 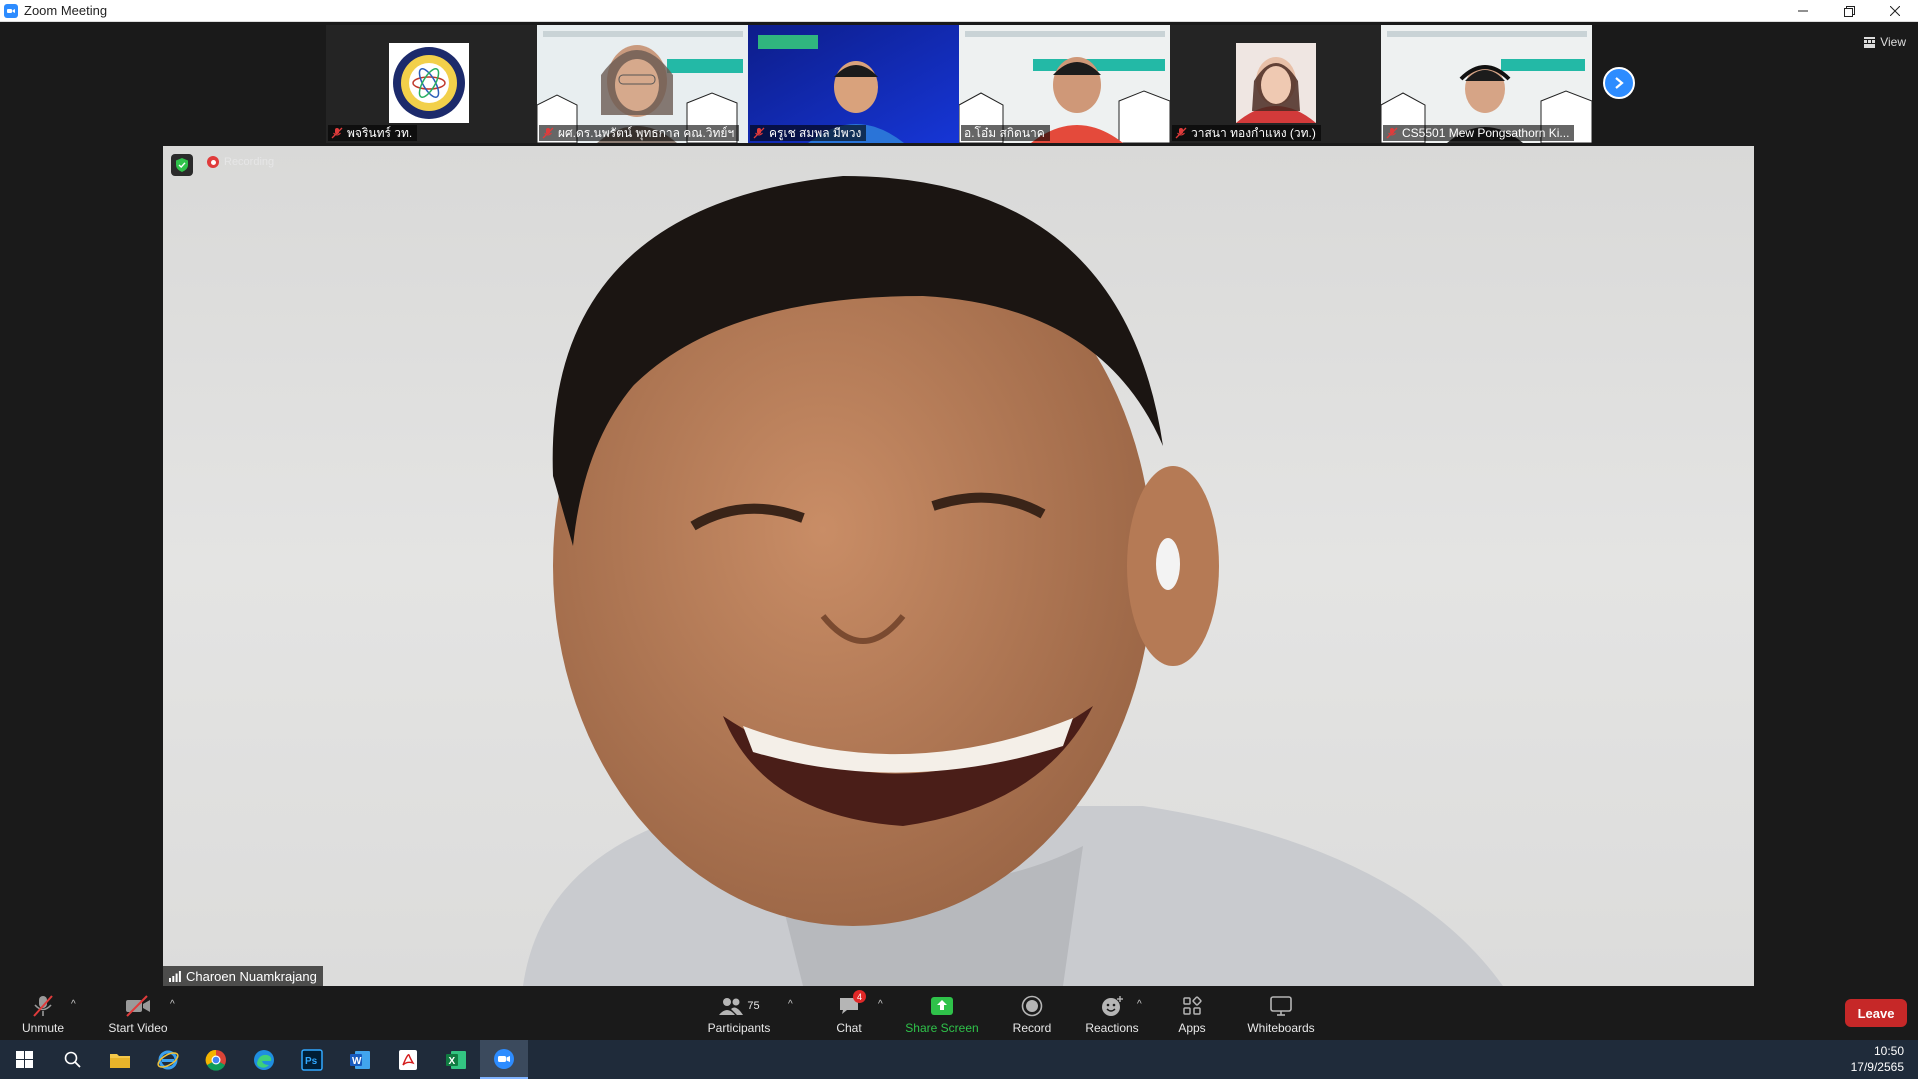 What do you see at coordinates (1885, 42) in the screenshot?
I see `view-button: View` at bounding box center [1885, 42].